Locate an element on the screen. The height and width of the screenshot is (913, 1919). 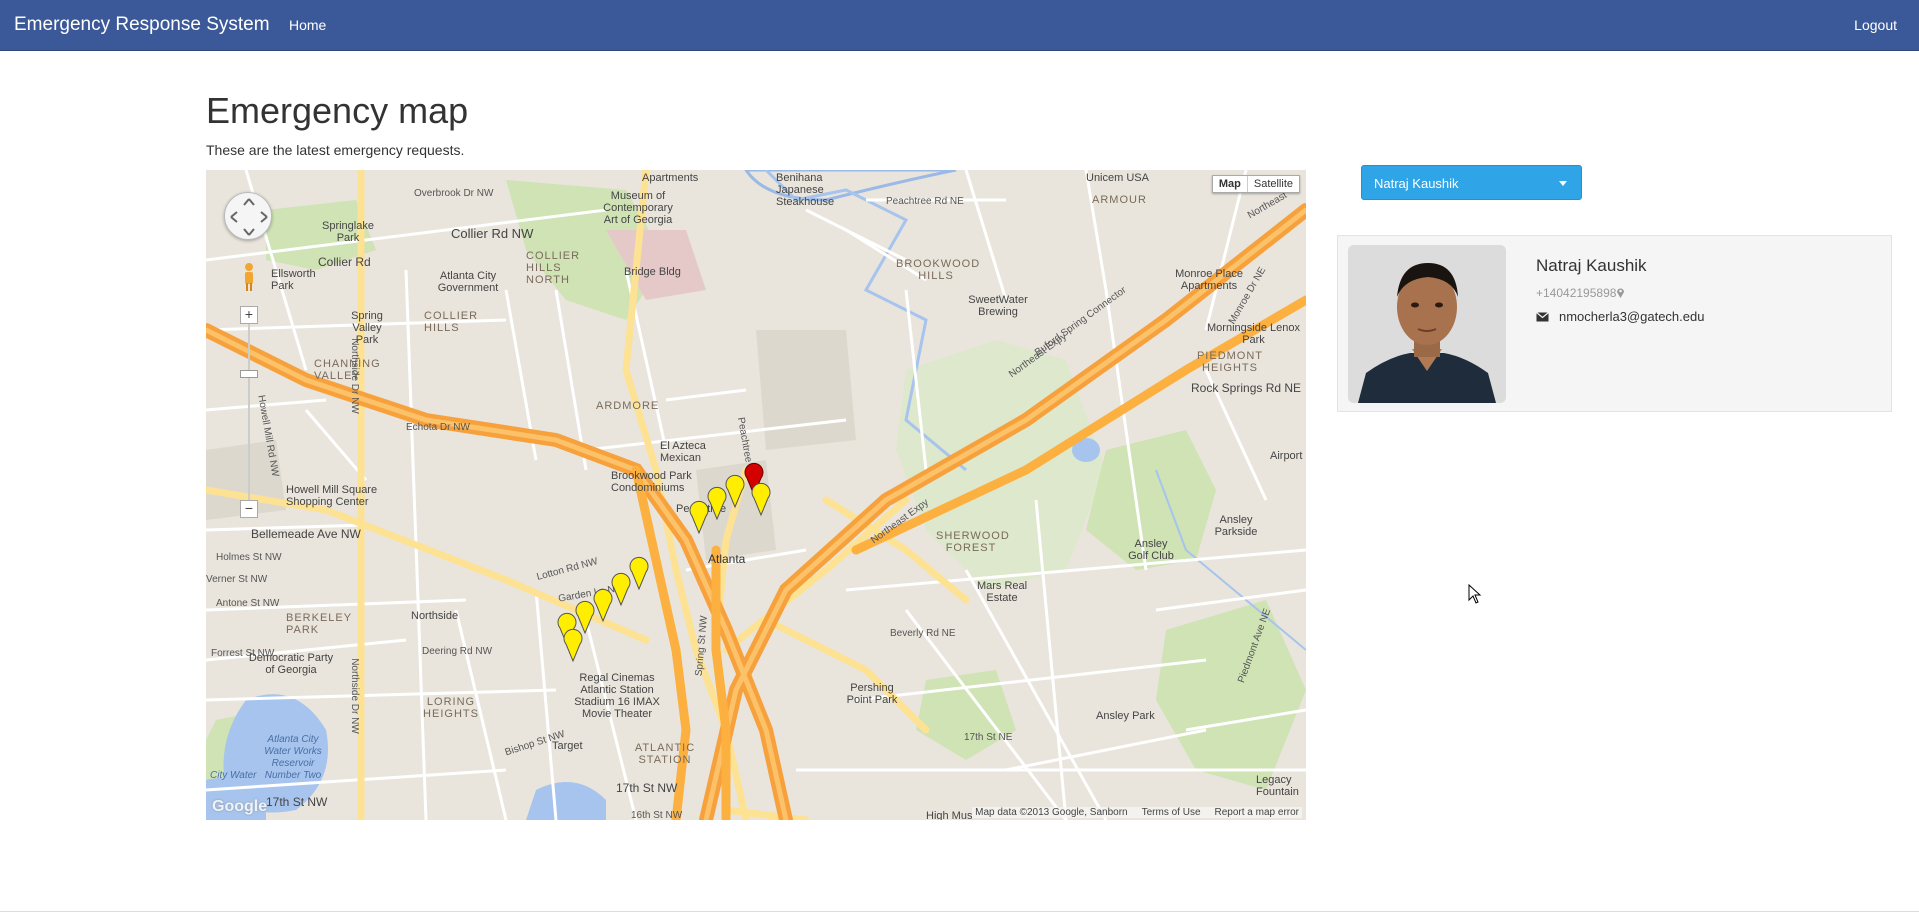
profile-email: nmocherla3@gatech.edu is located at coordinates (1620, 316).